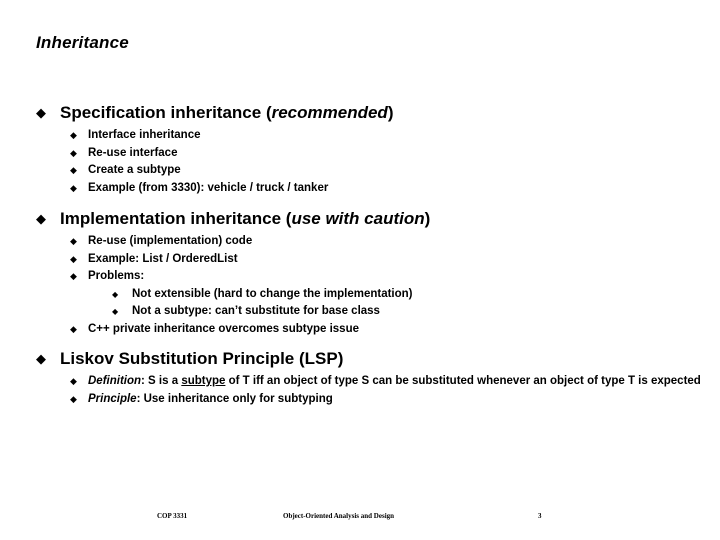 This screenshot has width=720, height=540. Describe the element at coordinates (360, 242) in the screenshot. I see `list-item: ◆ Re-use (implementation) code` at that location.